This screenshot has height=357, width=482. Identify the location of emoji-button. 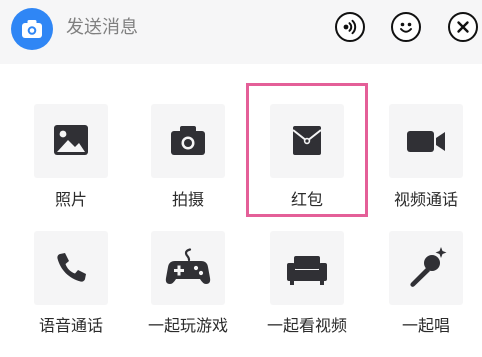
(406, 27).